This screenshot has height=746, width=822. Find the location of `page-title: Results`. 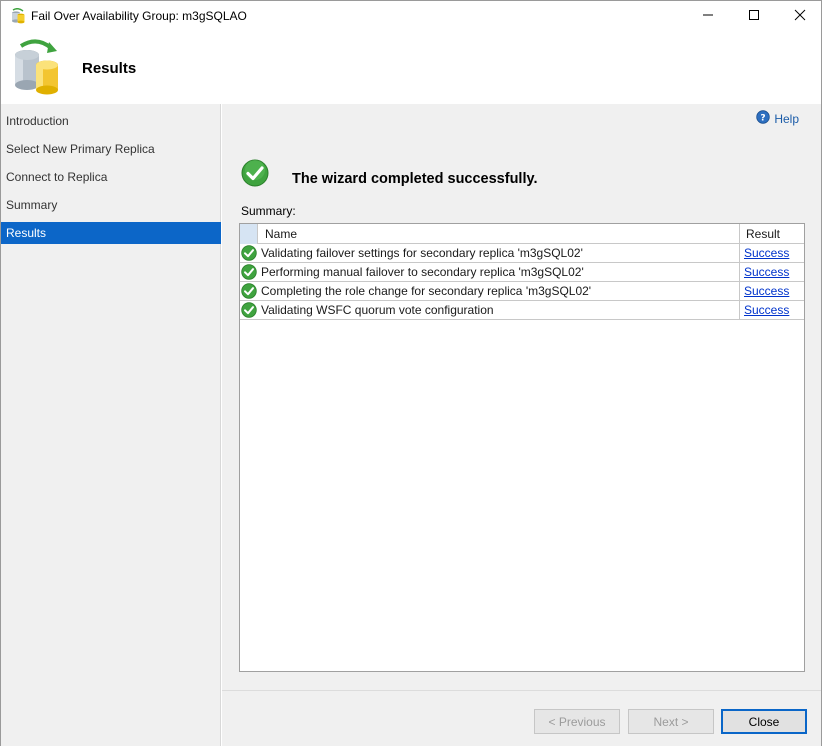

page-title: Results is located at coordinates (109, 68).